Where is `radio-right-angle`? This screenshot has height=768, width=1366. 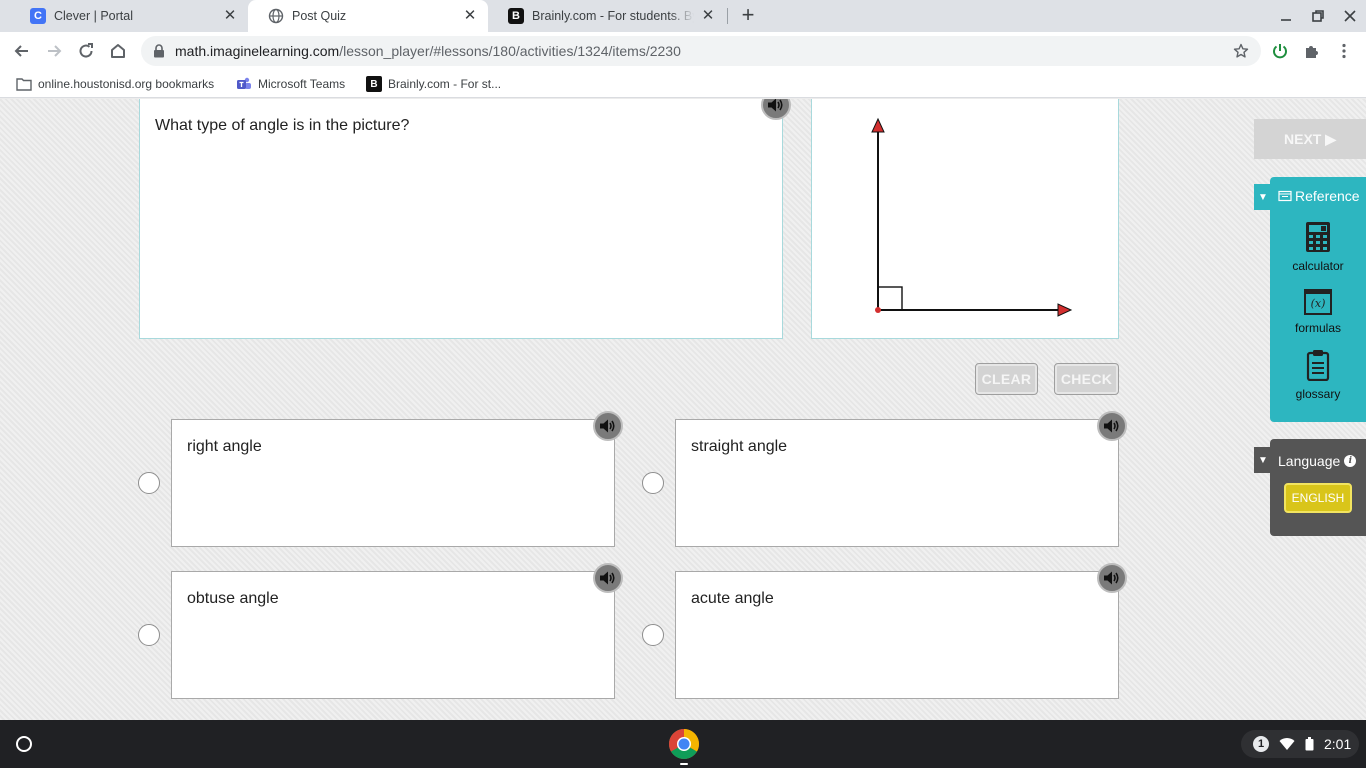
radio-right-angle is located at coordinates (149, 483).